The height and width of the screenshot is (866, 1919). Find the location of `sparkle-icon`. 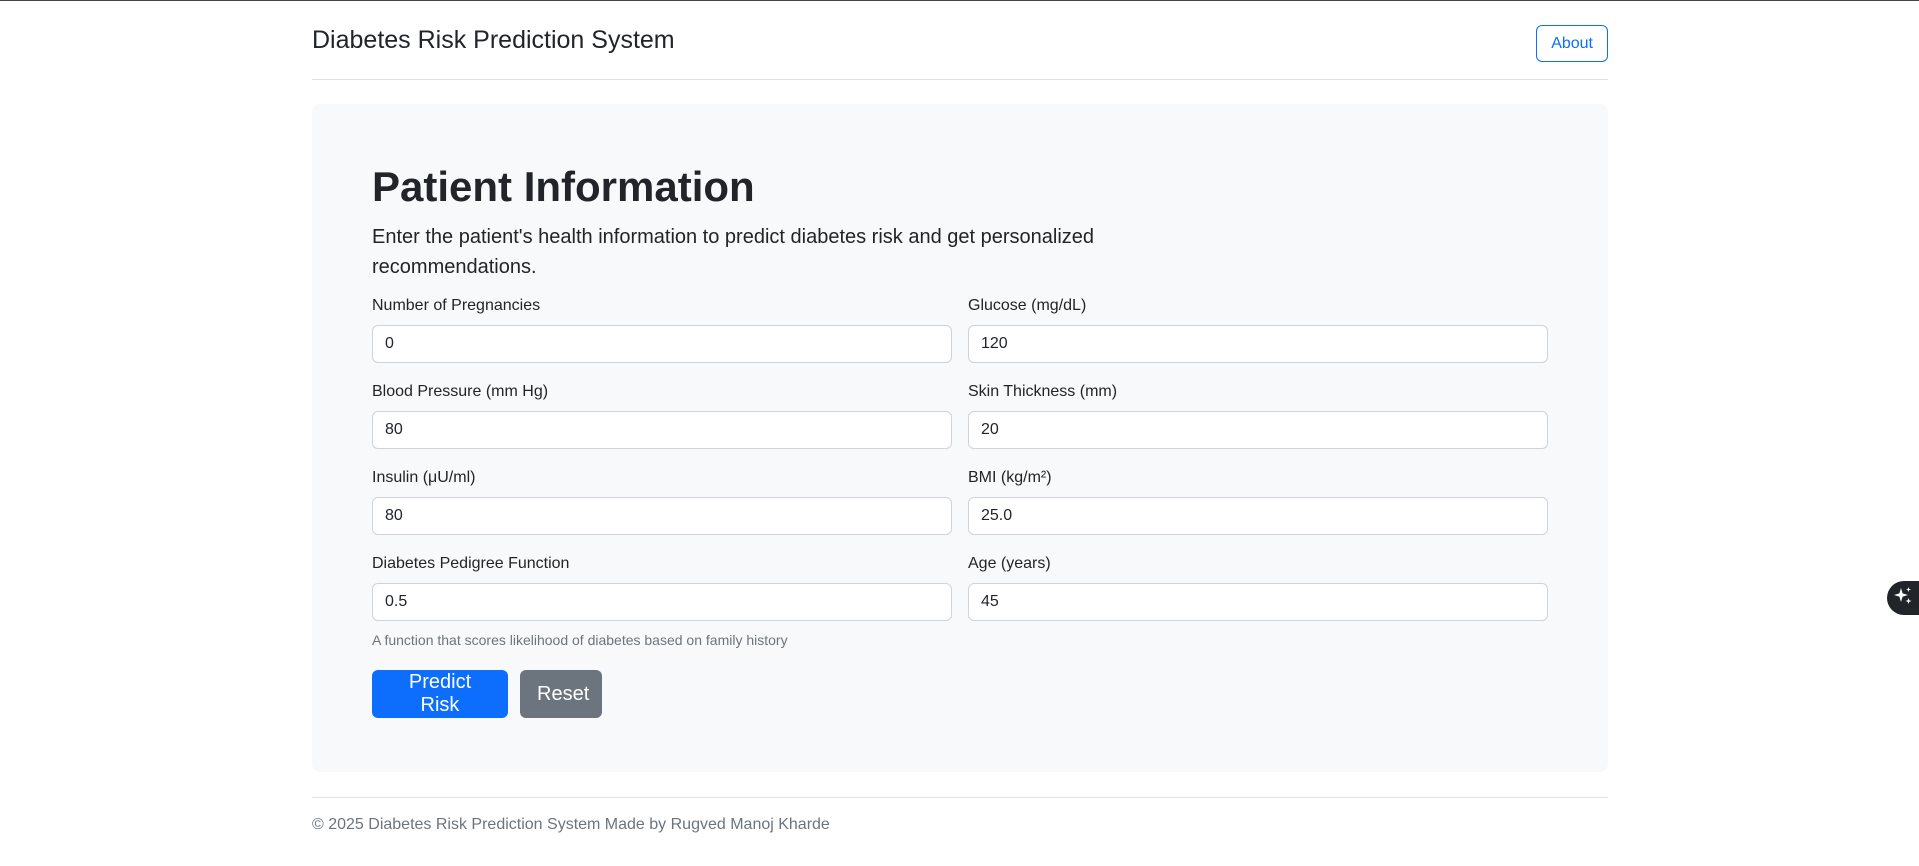

sparkle-icon is located at coordinates (1903, 598).